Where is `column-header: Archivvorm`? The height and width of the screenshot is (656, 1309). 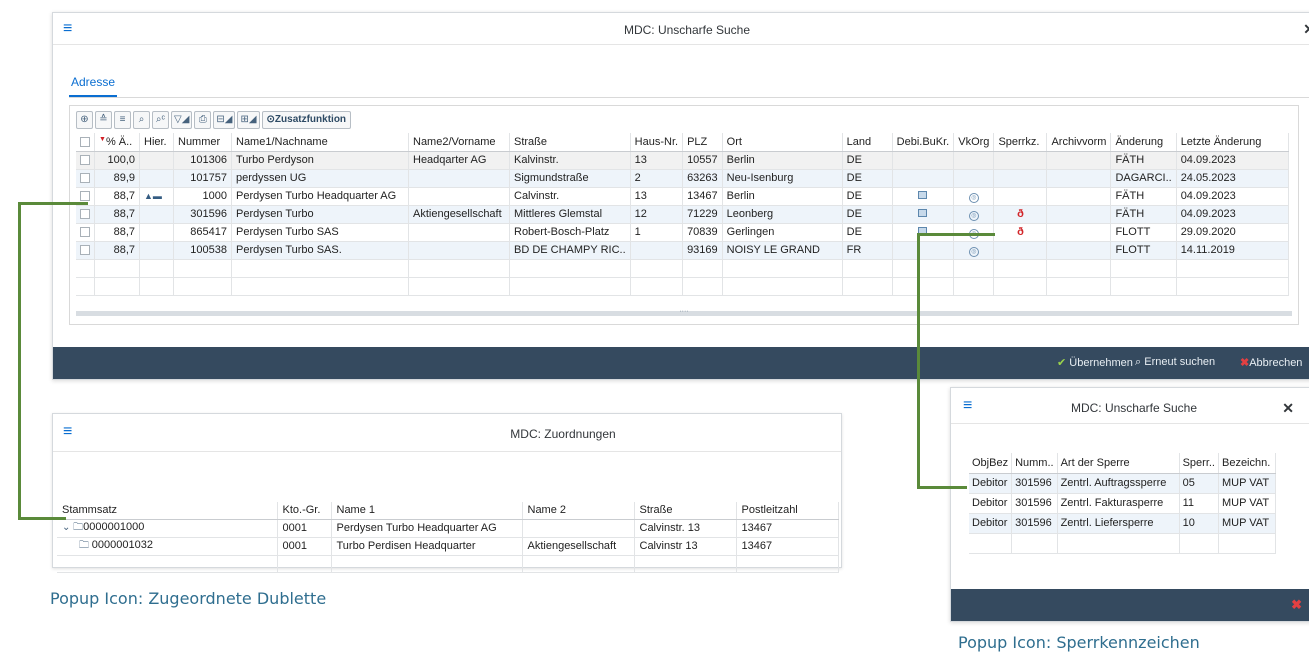 column-header: Archivvorm is located at coordinates (1079, 142).